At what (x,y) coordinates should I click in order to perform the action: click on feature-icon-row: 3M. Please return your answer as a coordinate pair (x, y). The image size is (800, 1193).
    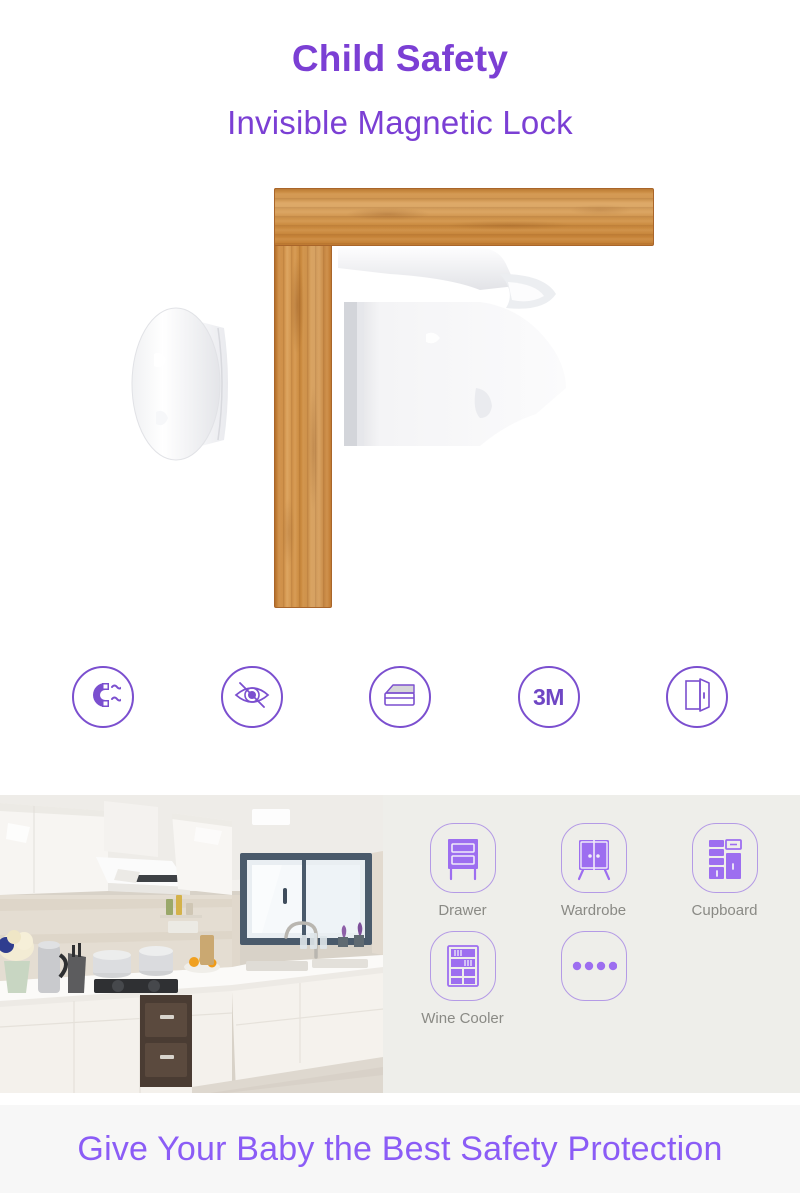
    Looking at the image, I should click on (400, 697).